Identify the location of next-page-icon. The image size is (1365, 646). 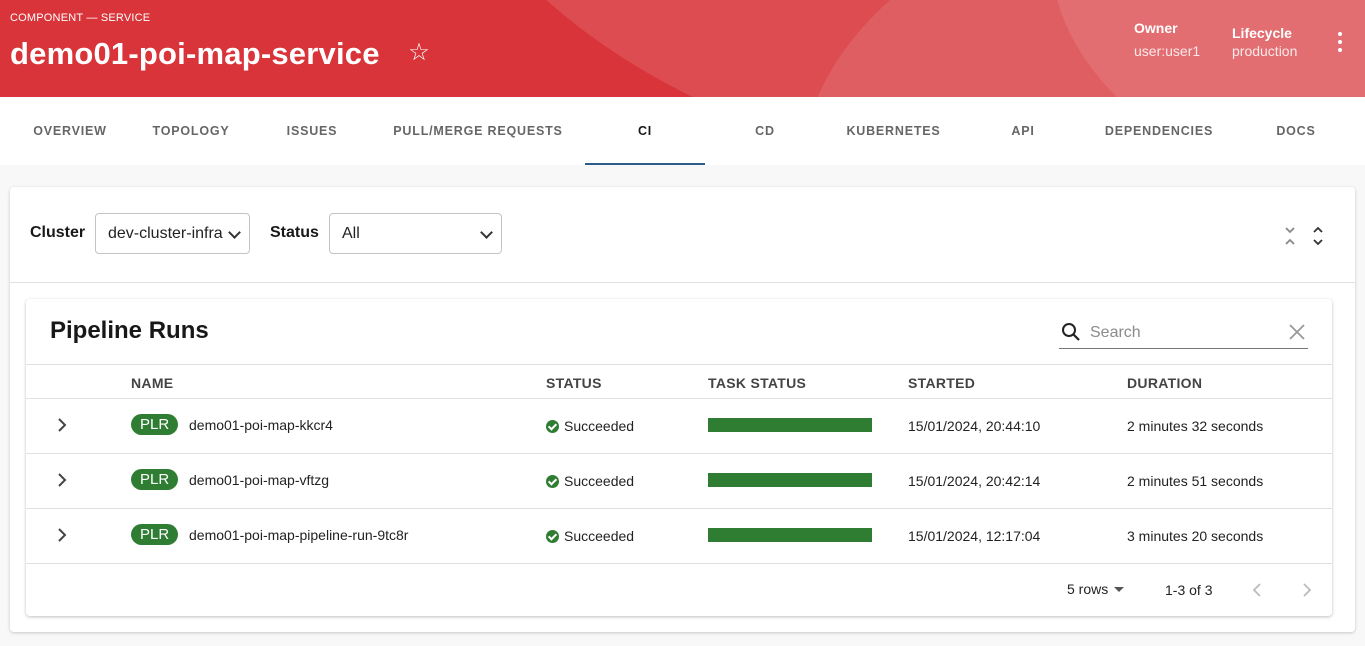
(1306, 590).